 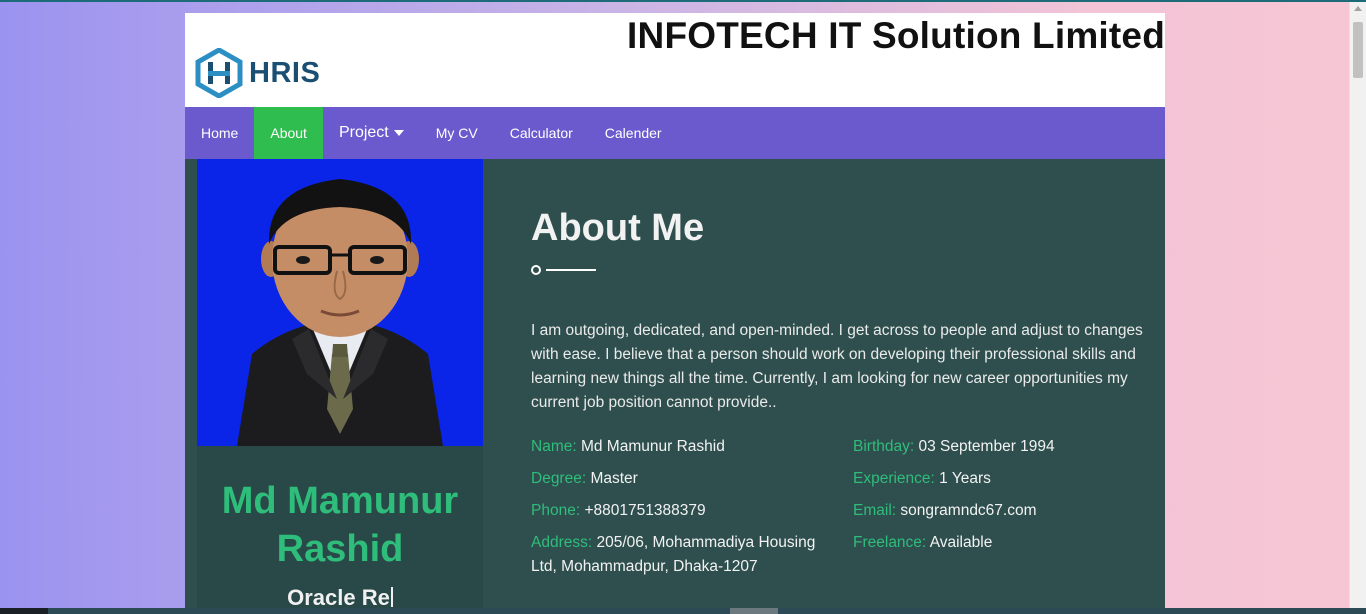 I want to click on info-degree: Degree: Master, so click(x=686, y=479).